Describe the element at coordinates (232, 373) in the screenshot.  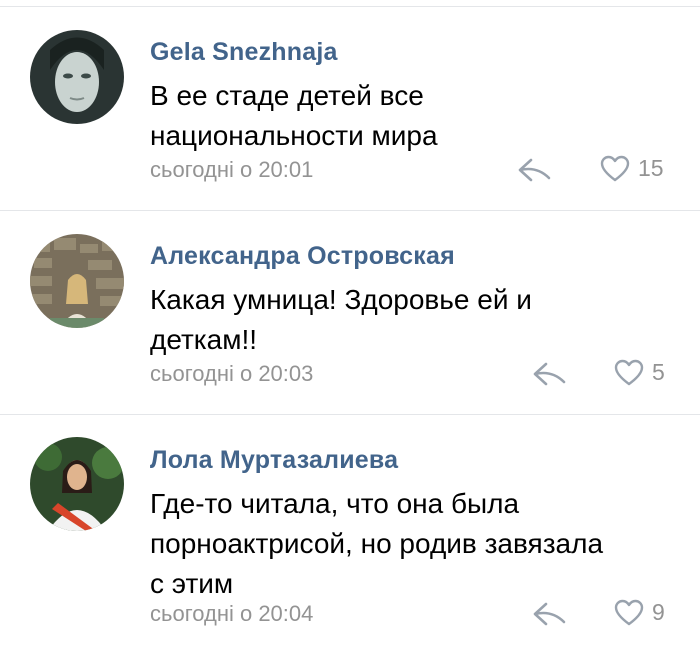
I see `comment-timestamp: сьогодні о 20:03` at that location.